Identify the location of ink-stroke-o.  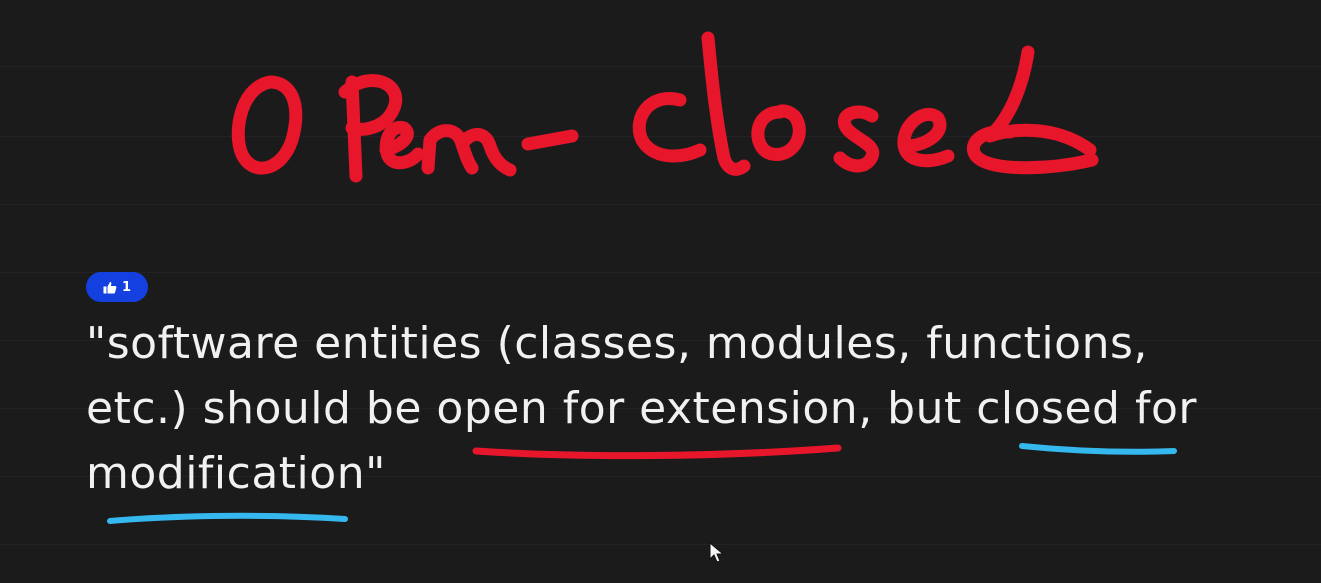
(778, 132).